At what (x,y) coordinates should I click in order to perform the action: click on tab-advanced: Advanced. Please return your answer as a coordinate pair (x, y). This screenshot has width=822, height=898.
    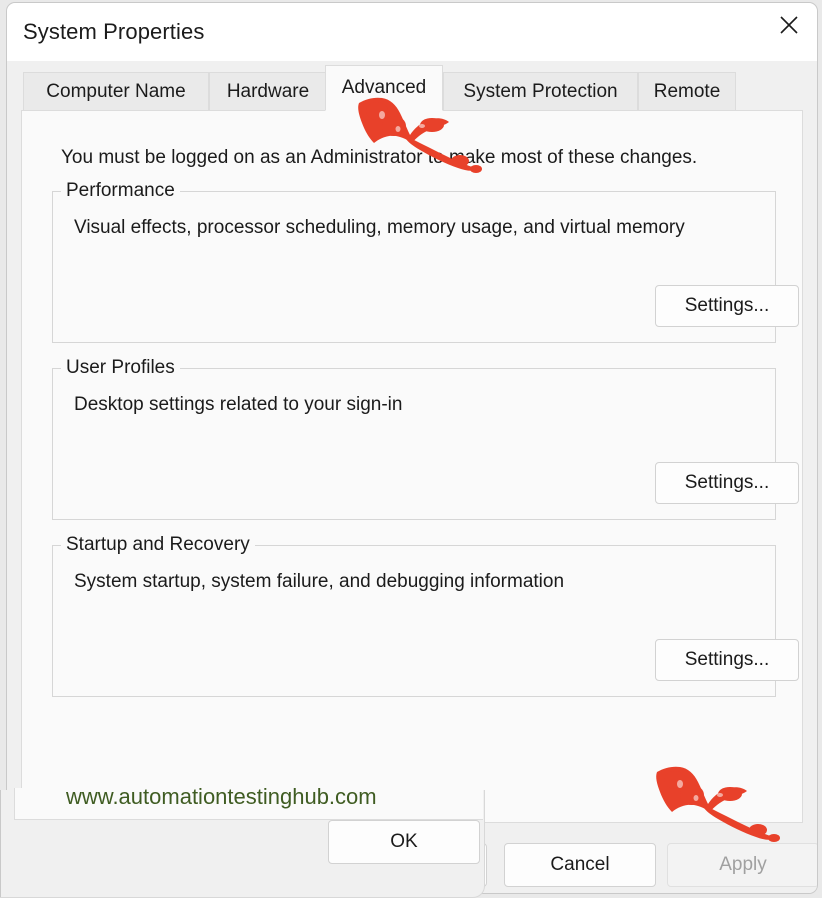
    Looking at the image, I should click on (384, 88).